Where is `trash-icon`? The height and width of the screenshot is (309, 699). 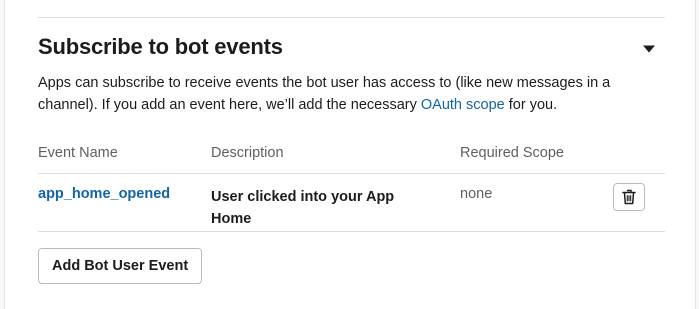
trash-icon is located at coordinates (629, 197).